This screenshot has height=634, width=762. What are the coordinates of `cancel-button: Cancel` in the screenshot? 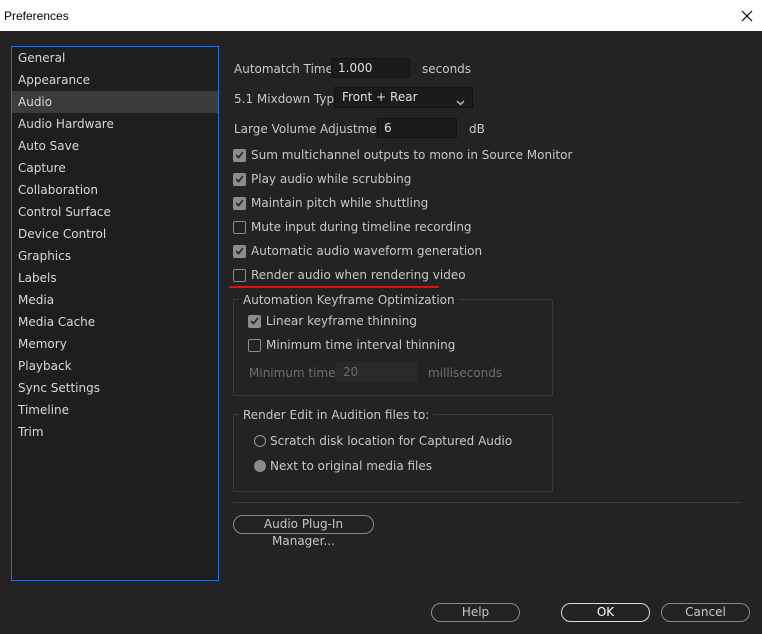 It's located at (705, 612).